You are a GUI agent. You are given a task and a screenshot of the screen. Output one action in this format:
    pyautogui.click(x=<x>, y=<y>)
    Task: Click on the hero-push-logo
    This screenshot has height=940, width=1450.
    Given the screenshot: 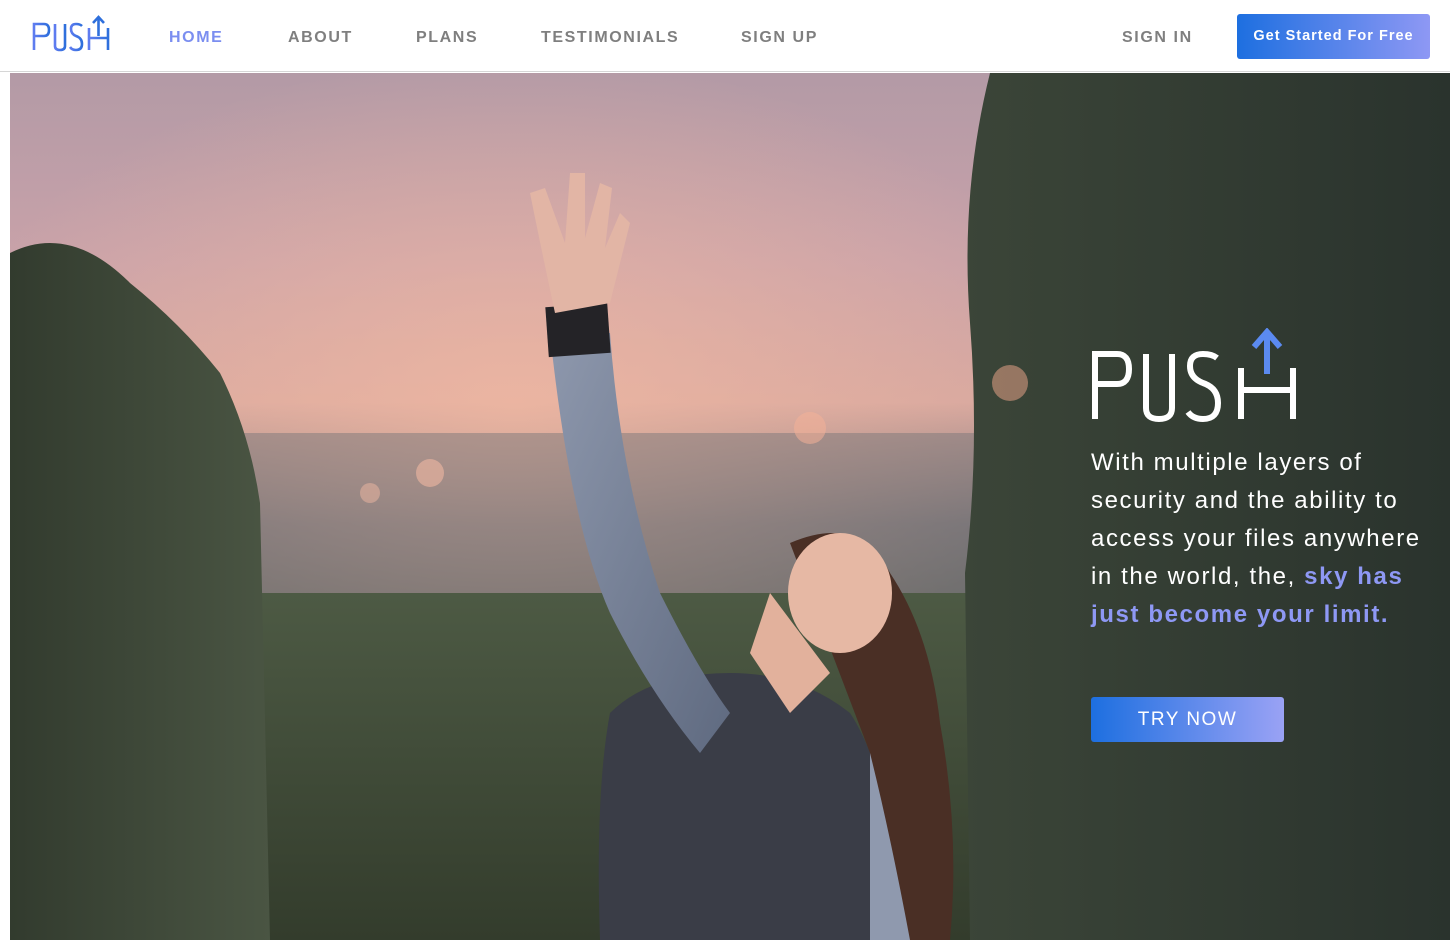 What is the action you would take?
    pyautogui.click(x=1196, y=375)
    